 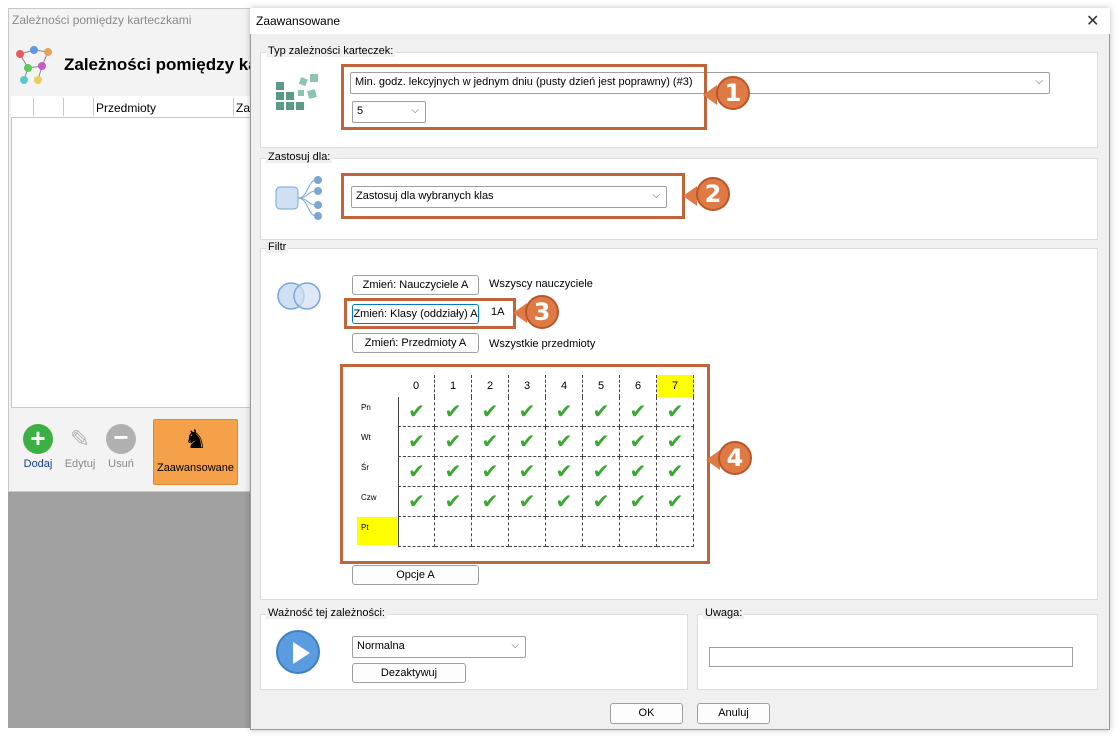 I want to click on venn-circles-icon, so click(x=299, y=297).